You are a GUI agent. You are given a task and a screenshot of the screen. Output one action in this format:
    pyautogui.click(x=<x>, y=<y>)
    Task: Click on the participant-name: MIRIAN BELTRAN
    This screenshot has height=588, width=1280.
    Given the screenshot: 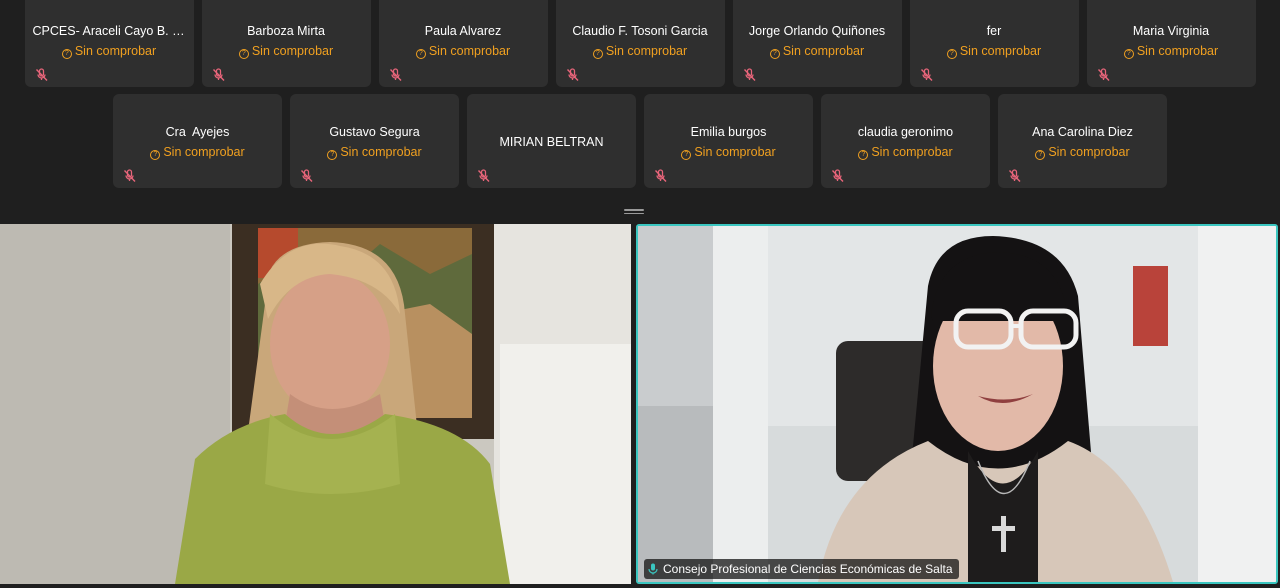 What is the action you would take?
    pyautogui.click(x=551, y=142)
    